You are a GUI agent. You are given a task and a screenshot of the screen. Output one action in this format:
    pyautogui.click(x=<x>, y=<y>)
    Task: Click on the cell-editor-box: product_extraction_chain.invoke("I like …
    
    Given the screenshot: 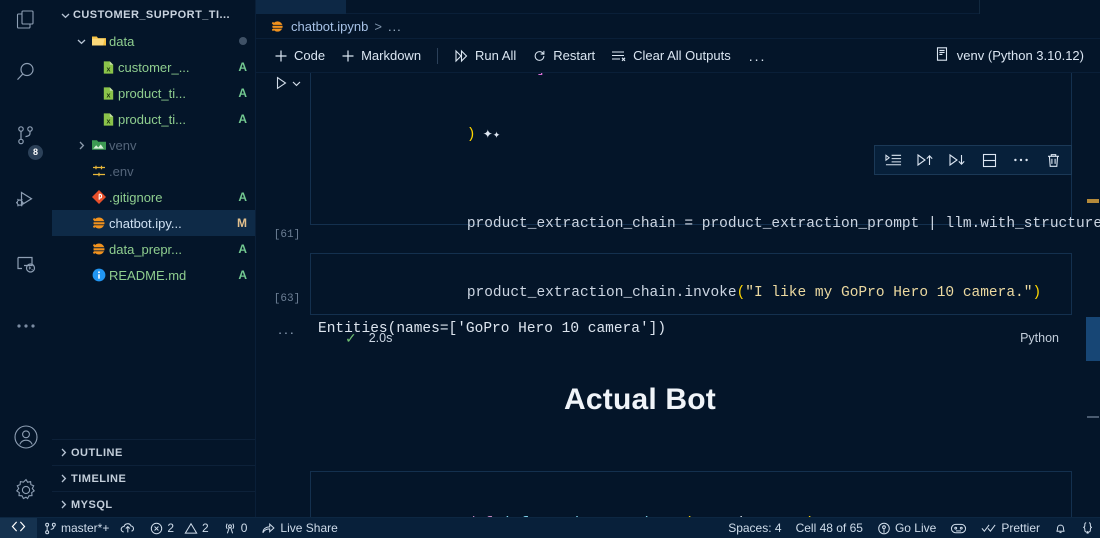 What is the action you would take?
    pyautogui.click(x=691, y=299)
    